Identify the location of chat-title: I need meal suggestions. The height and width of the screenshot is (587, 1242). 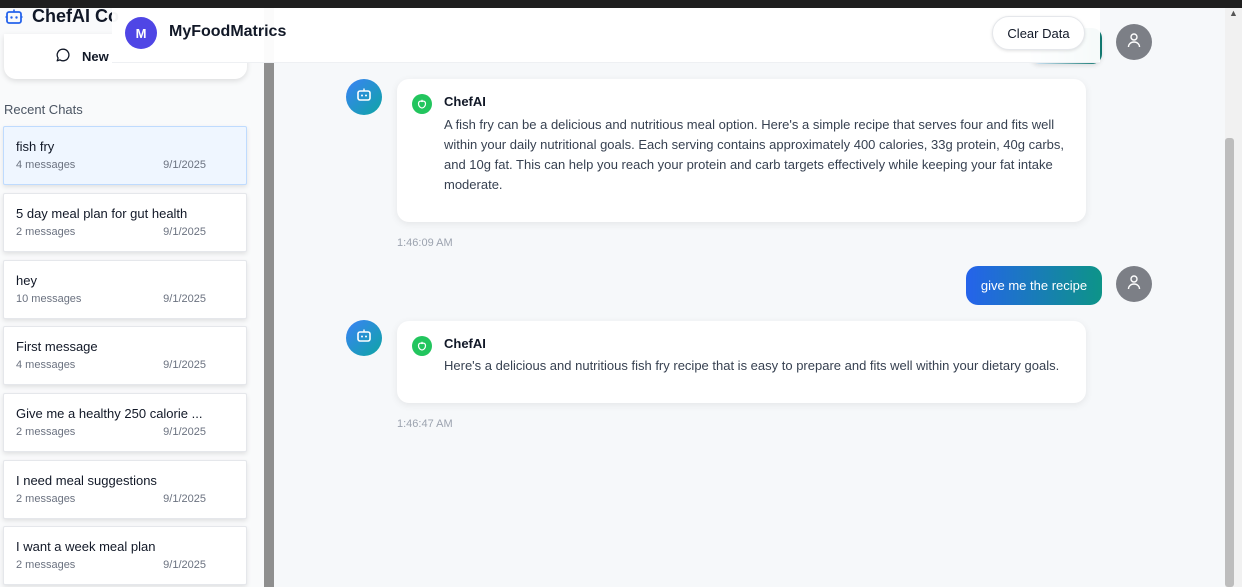
(86, 480).